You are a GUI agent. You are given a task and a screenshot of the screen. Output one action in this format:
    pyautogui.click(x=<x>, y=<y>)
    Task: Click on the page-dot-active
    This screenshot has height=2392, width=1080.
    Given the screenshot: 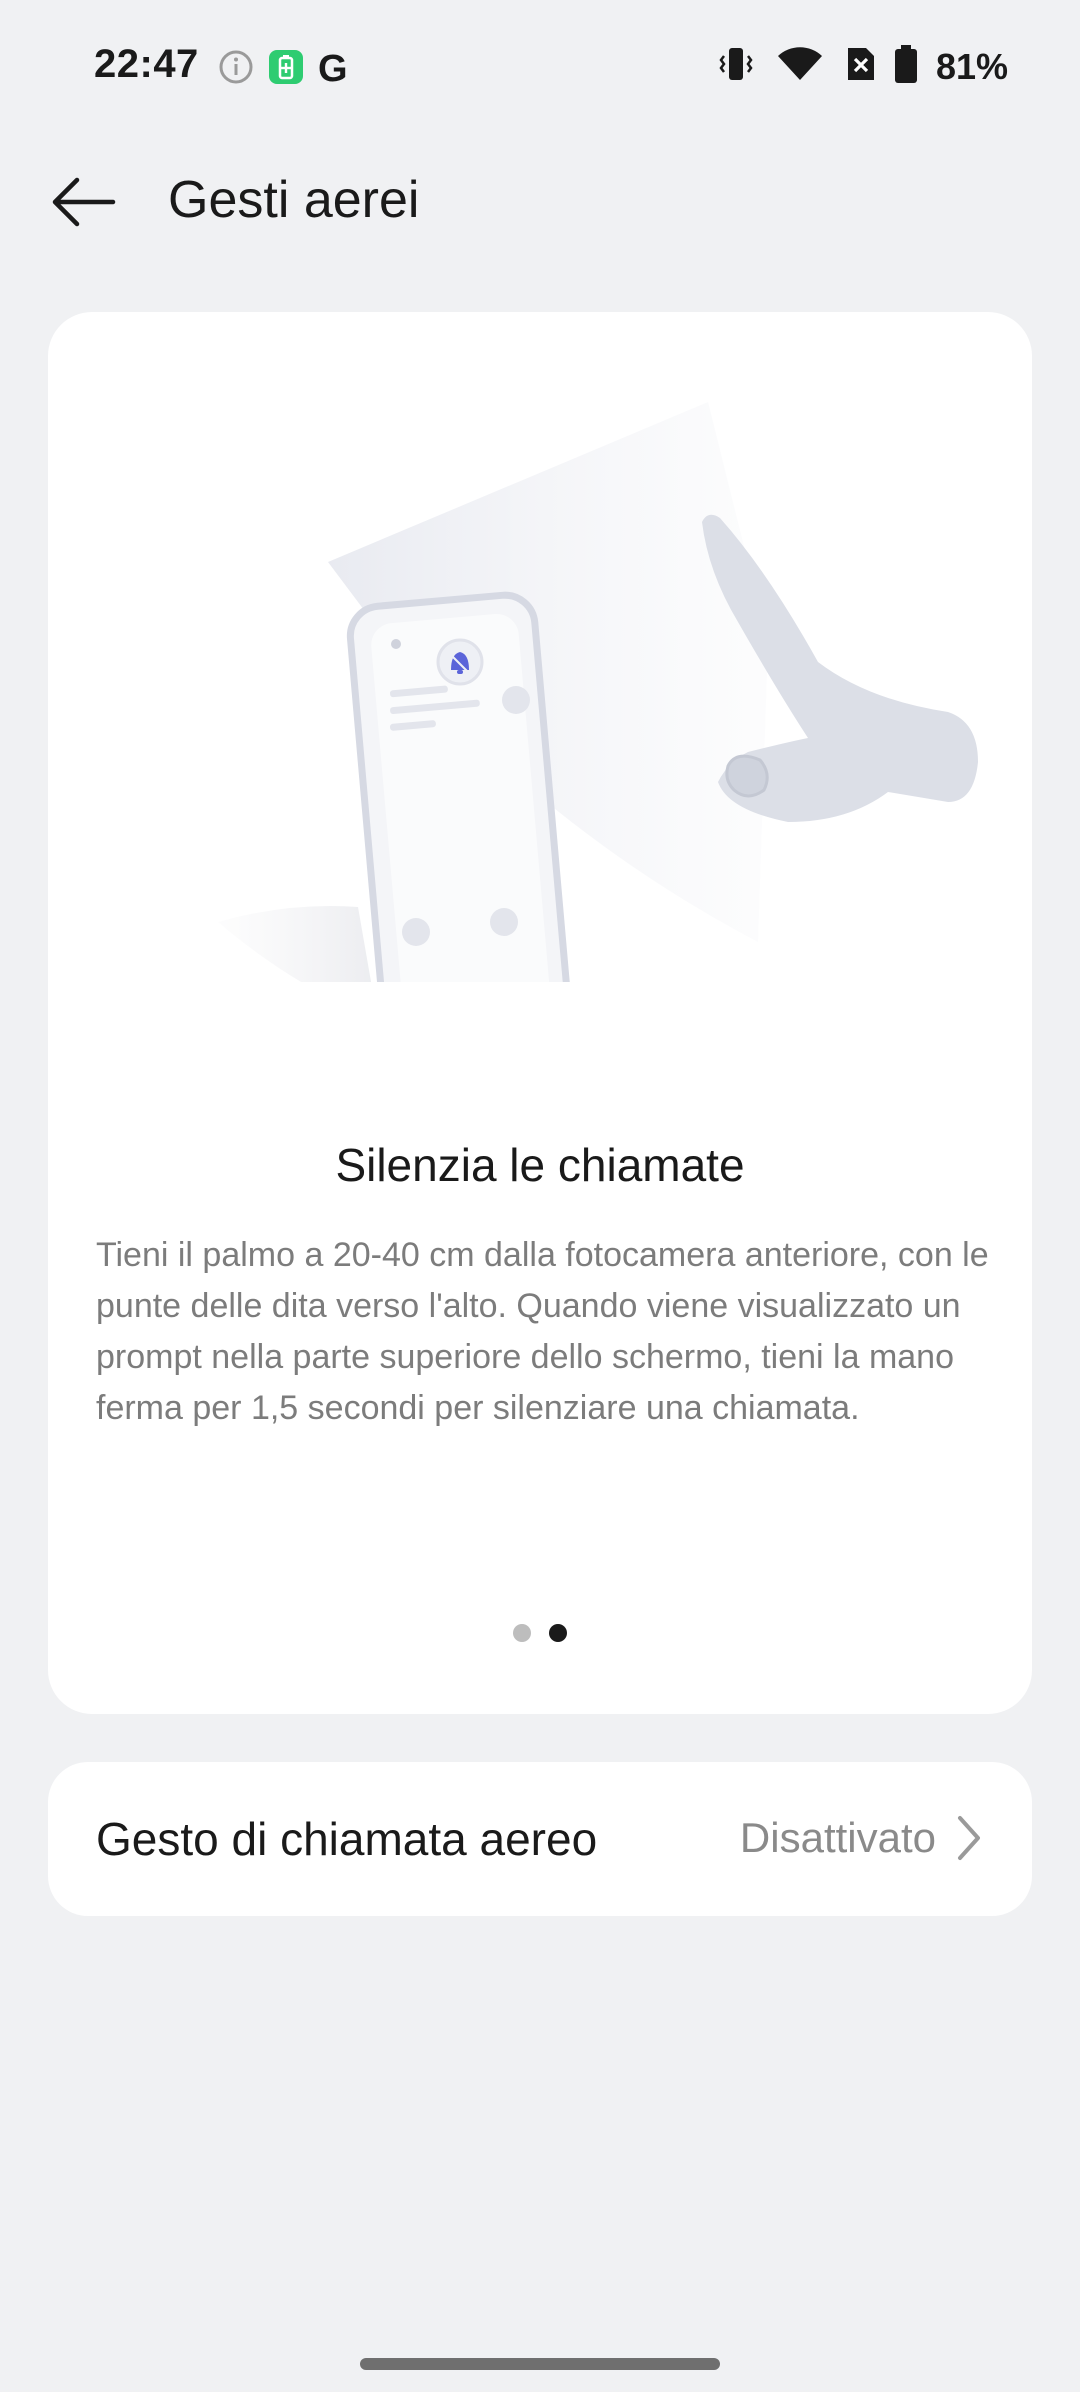 What is the action you would take?
    pyautogui.click(x=558, y=1633)
    